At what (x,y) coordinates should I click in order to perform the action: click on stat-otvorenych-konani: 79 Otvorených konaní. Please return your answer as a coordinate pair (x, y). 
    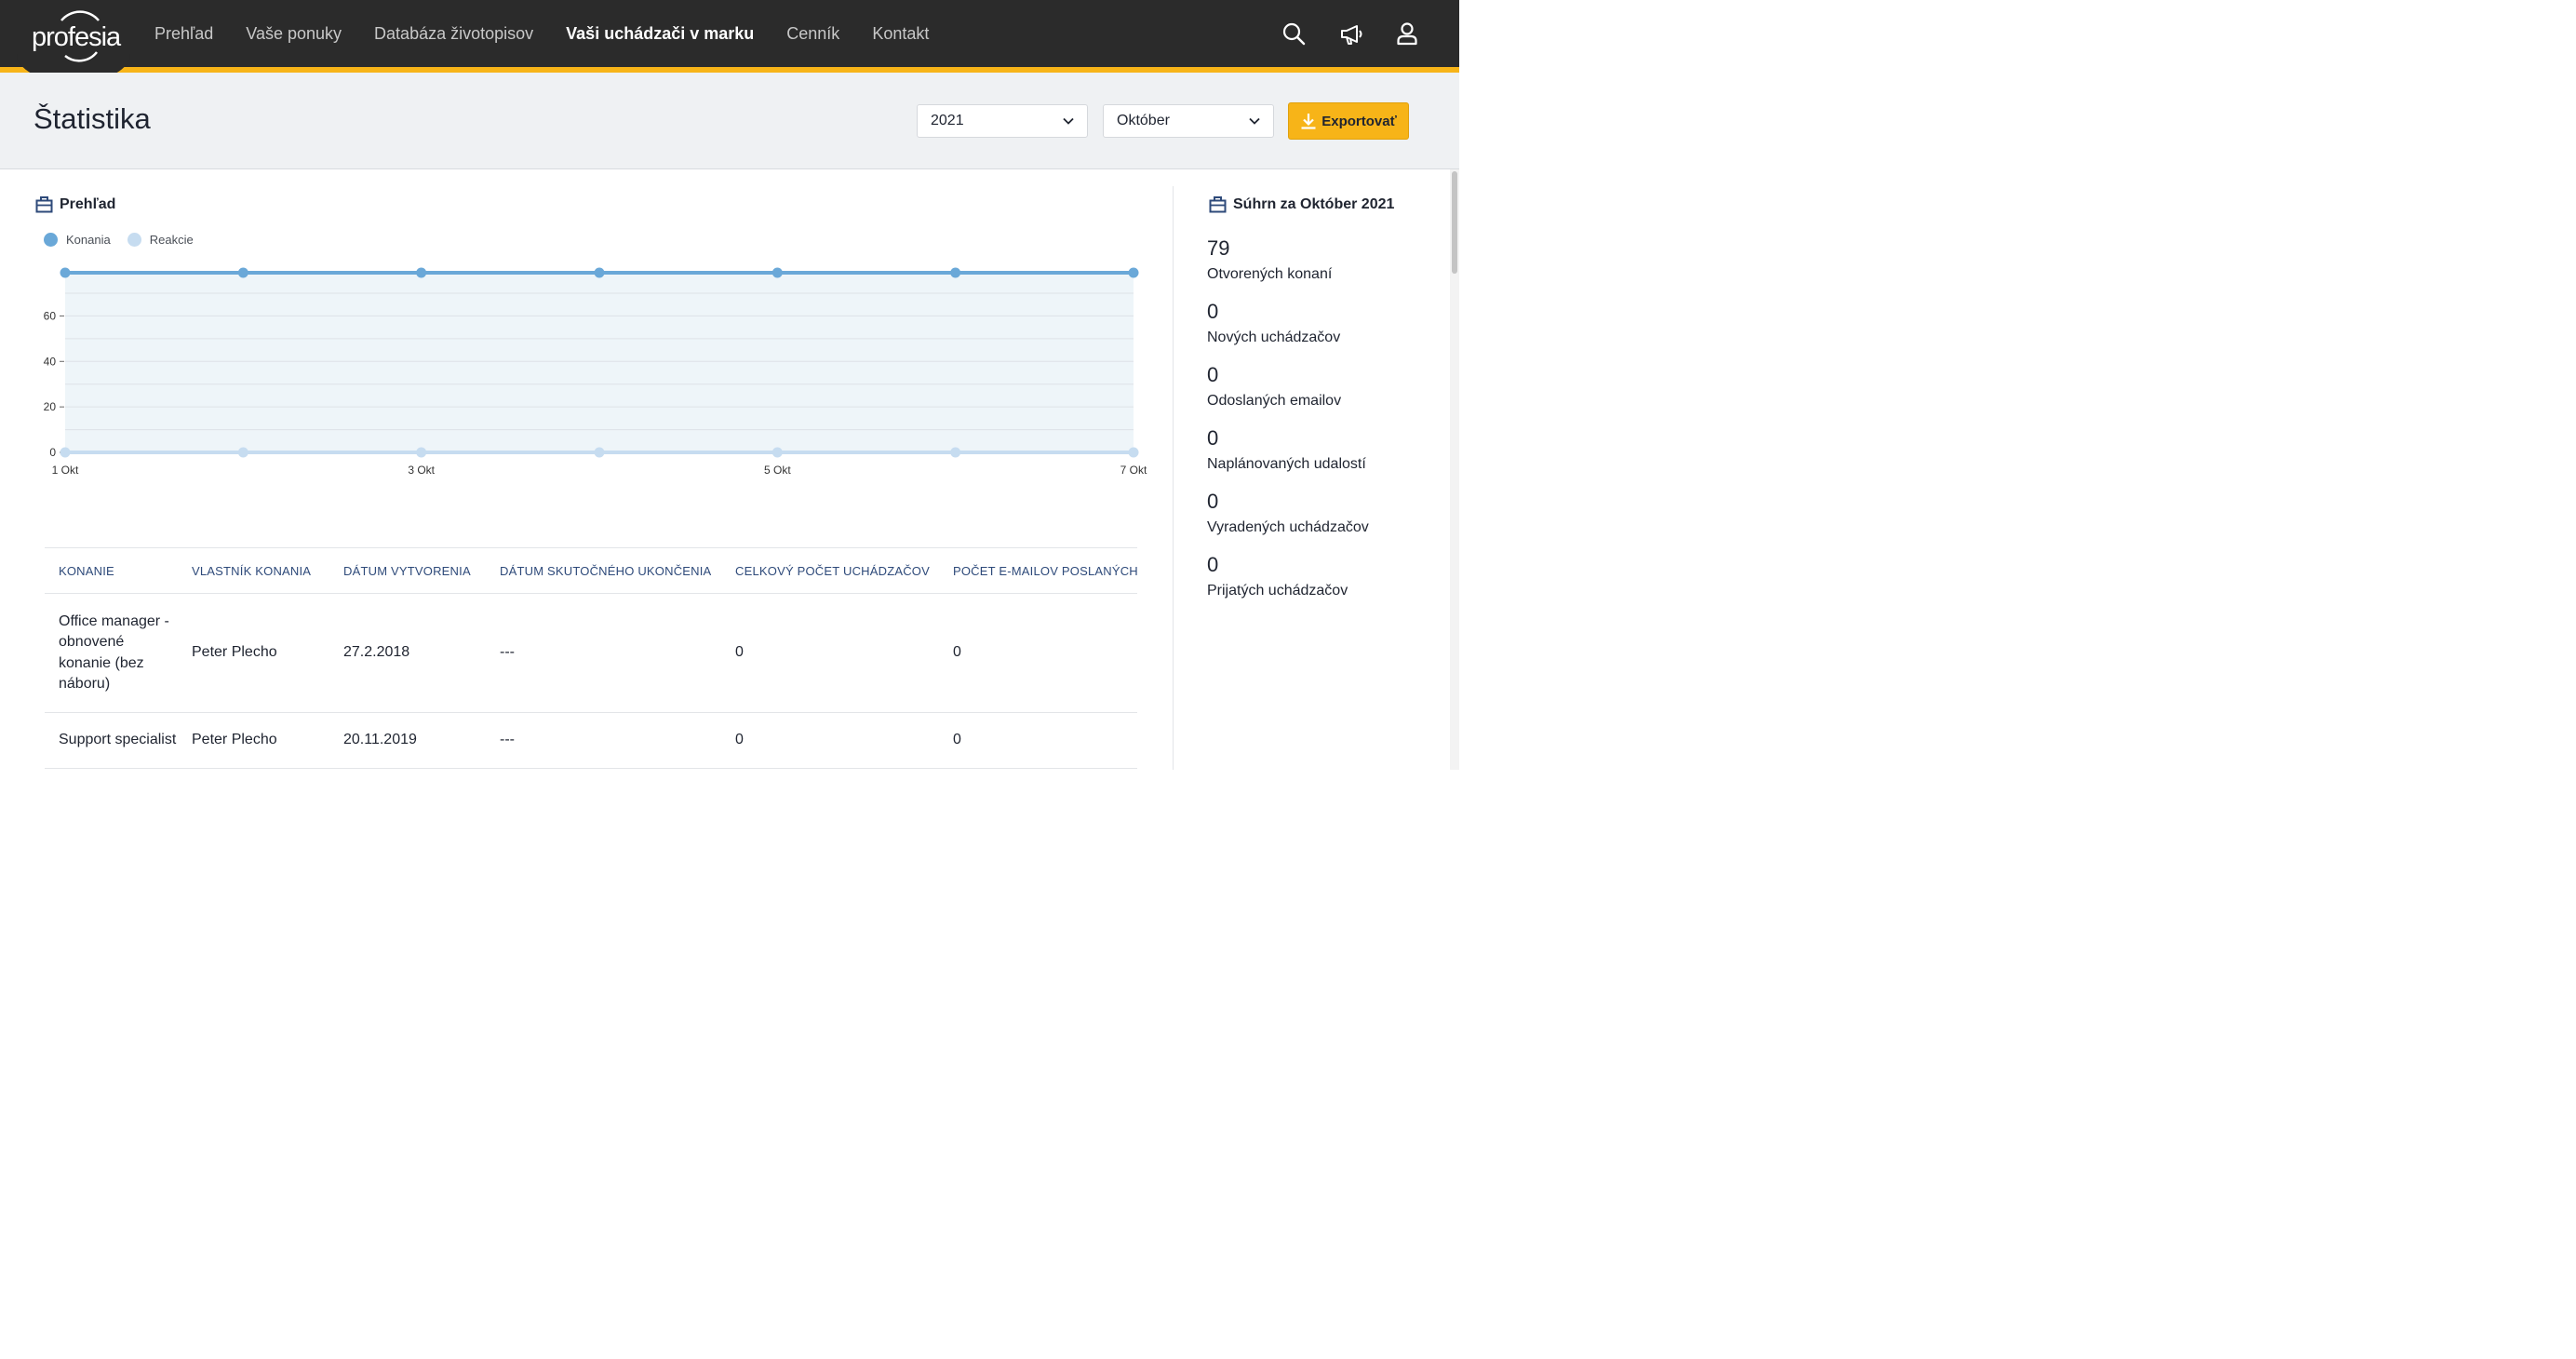
    Looking at the image, I should click on (1269, 259).